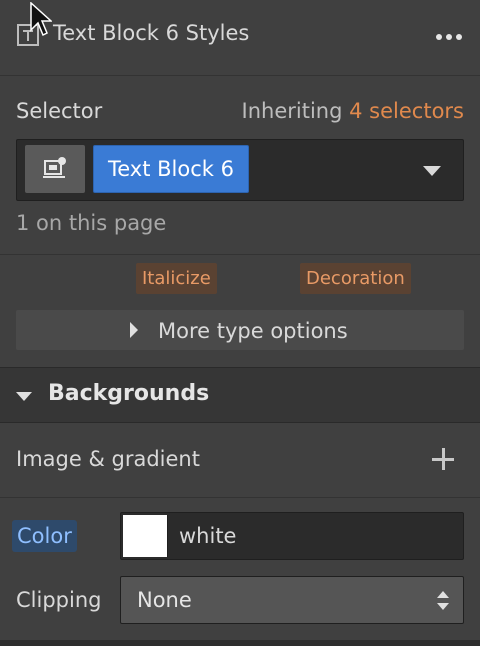  Describe the element at coordinates (292, 111) in the screenshot. I see `inheriting-prefix: Inheriting` at that location.